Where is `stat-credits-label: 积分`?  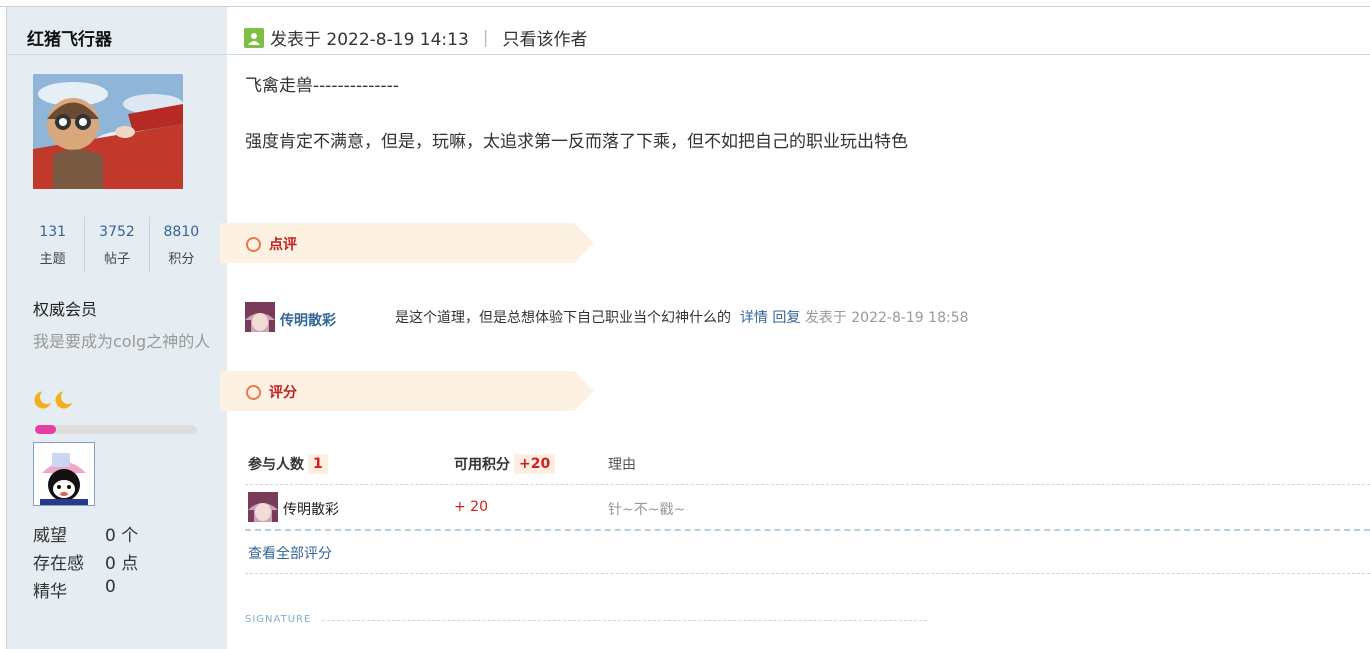 stat-credits-label: 积分 is located at coordinates (181, 259).